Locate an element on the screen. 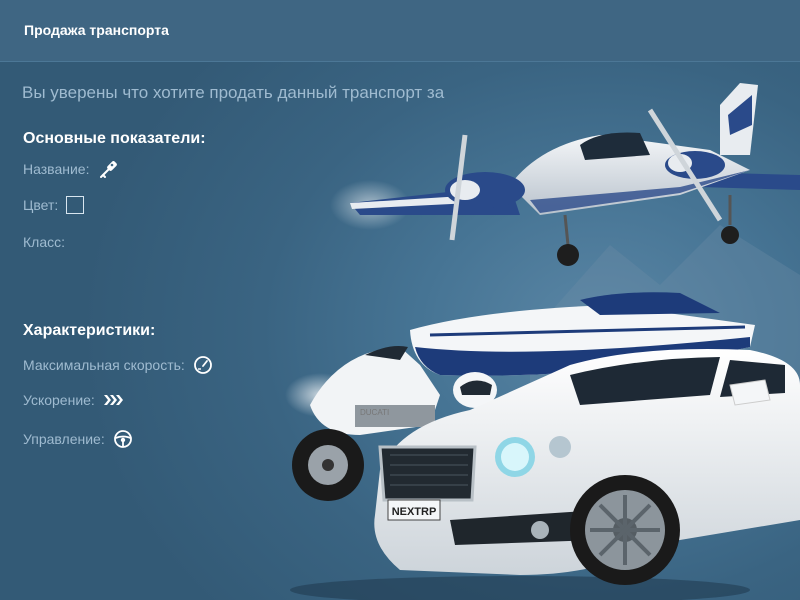 The height and width of the screenshot is (600, 800). class-label: Класс: is located at coordinates (44, 242).